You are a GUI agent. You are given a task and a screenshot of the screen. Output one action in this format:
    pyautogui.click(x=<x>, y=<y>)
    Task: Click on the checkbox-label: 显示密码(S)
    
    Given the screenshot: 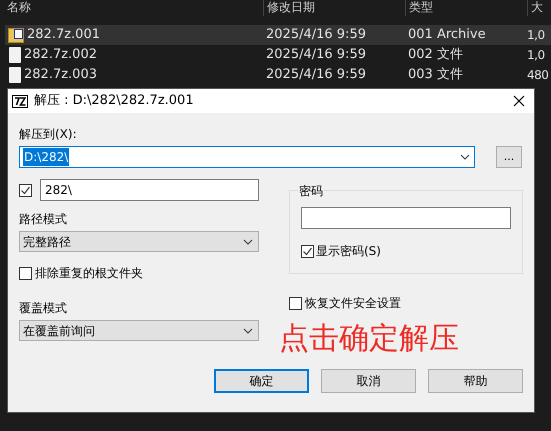 What is the action you would take?
    pyautogui.click(x=348, y=251)
    